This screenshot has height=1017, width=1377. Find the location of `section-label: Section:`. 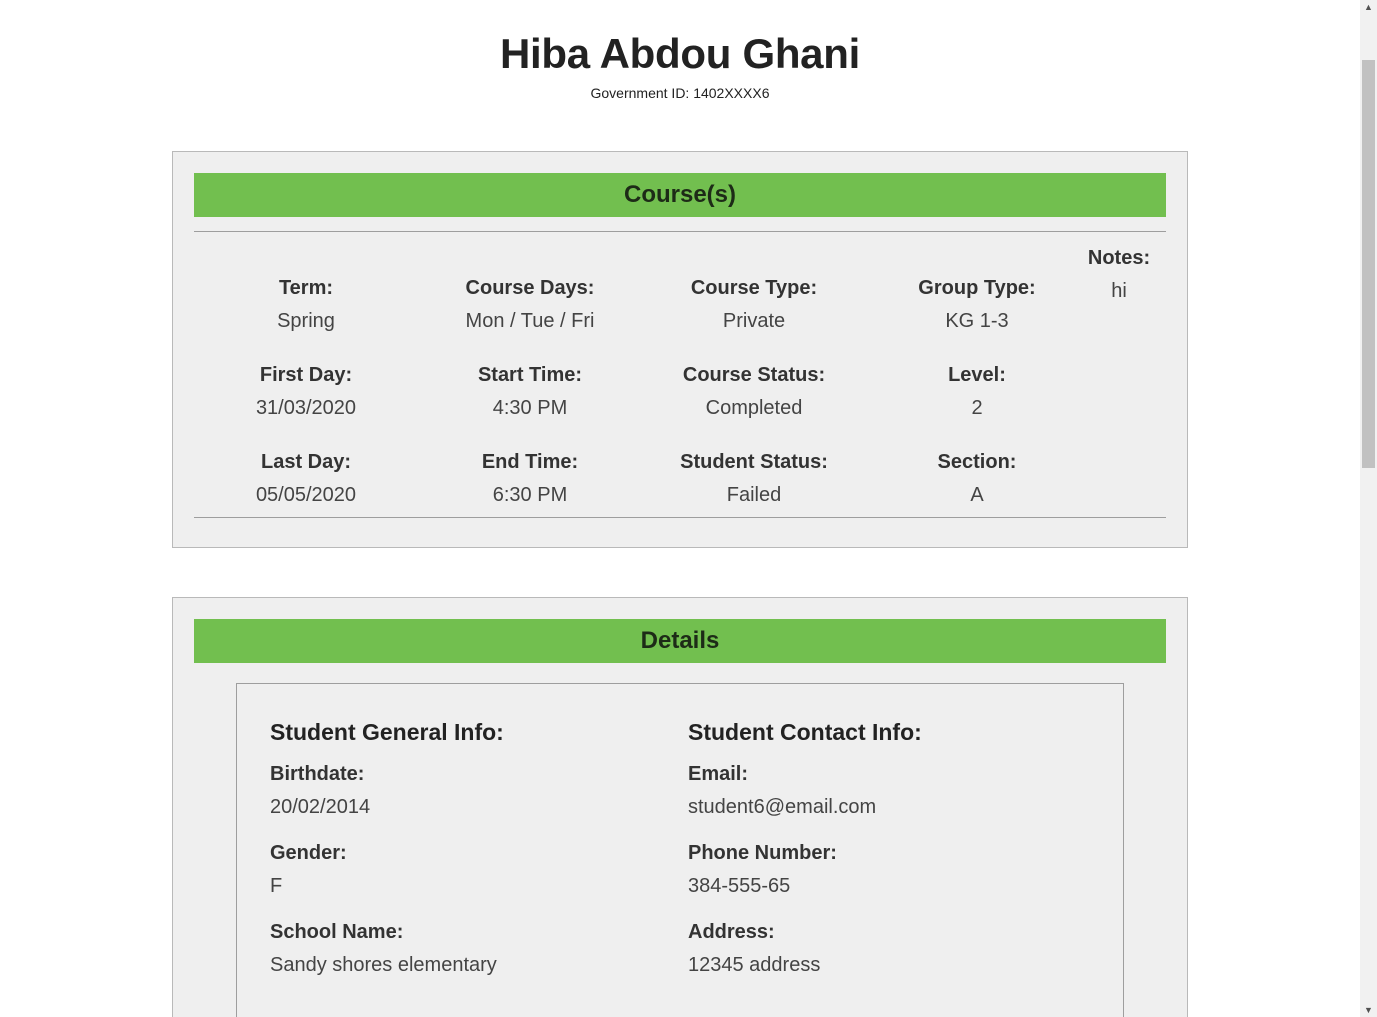

section-label: Section: is located at coordinates (977, 462).